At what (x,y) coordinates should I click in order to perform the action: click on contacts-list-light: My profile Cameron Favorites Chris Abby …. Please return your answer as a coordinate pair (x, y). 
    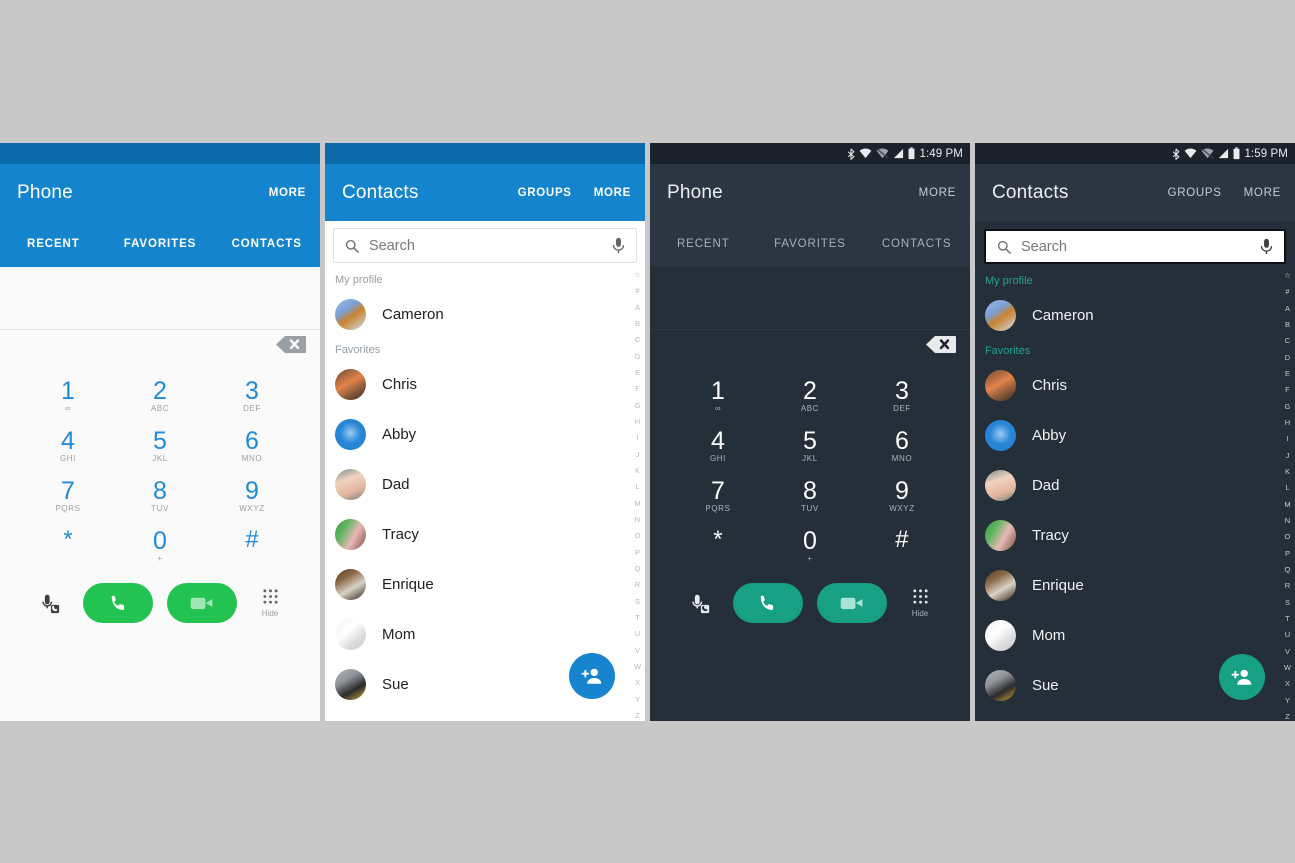
    Looking at the image, I should click on (485, 495).